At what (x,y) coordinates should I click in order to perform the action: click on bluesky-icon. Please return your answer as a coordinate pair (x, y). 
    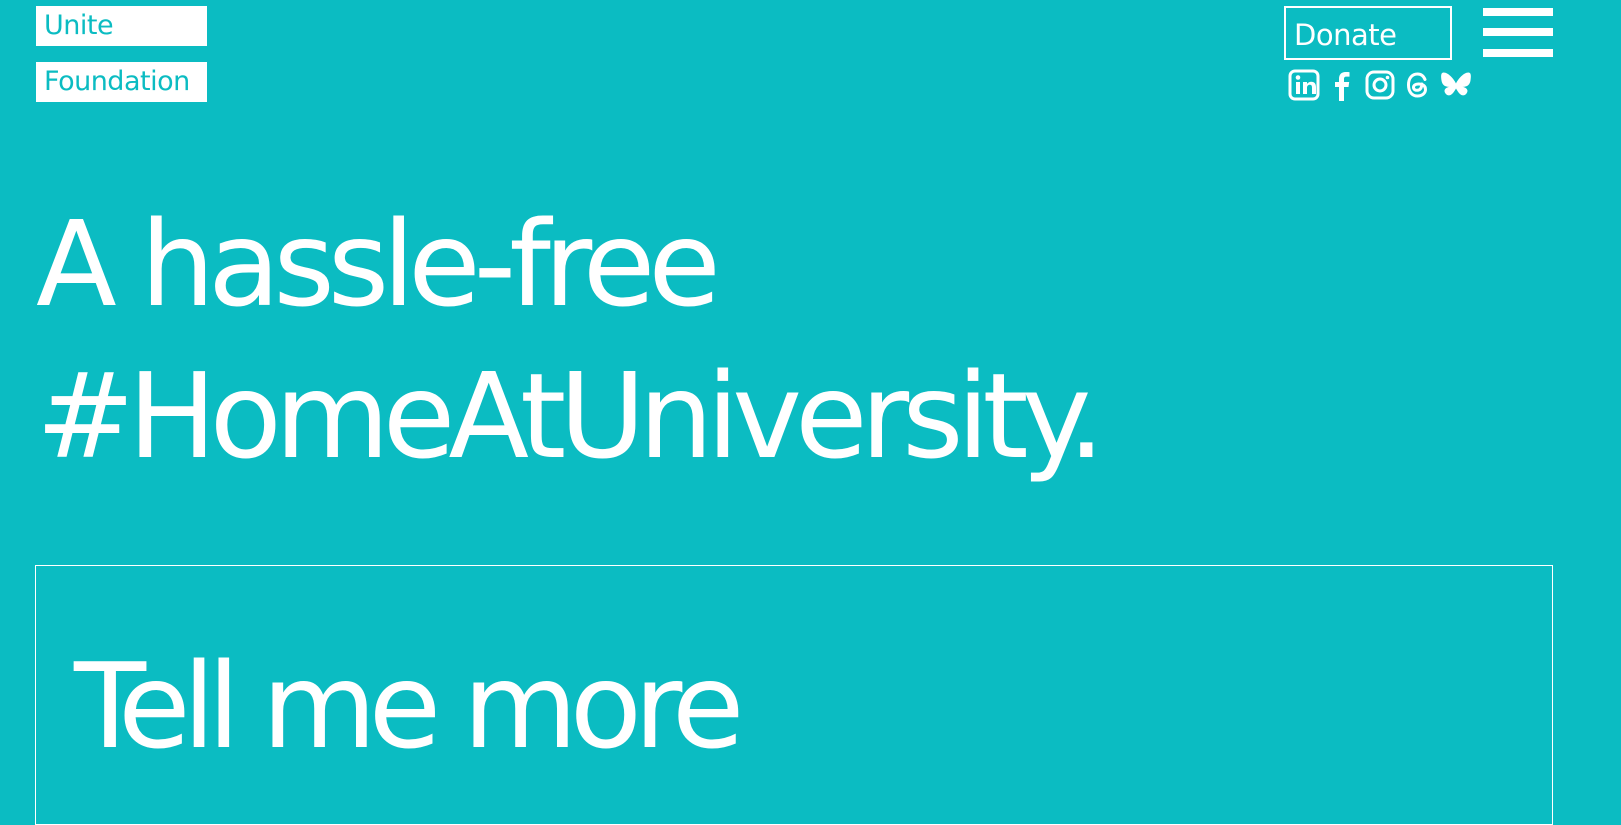
    Looking at the image, I should click on (1456, 85).